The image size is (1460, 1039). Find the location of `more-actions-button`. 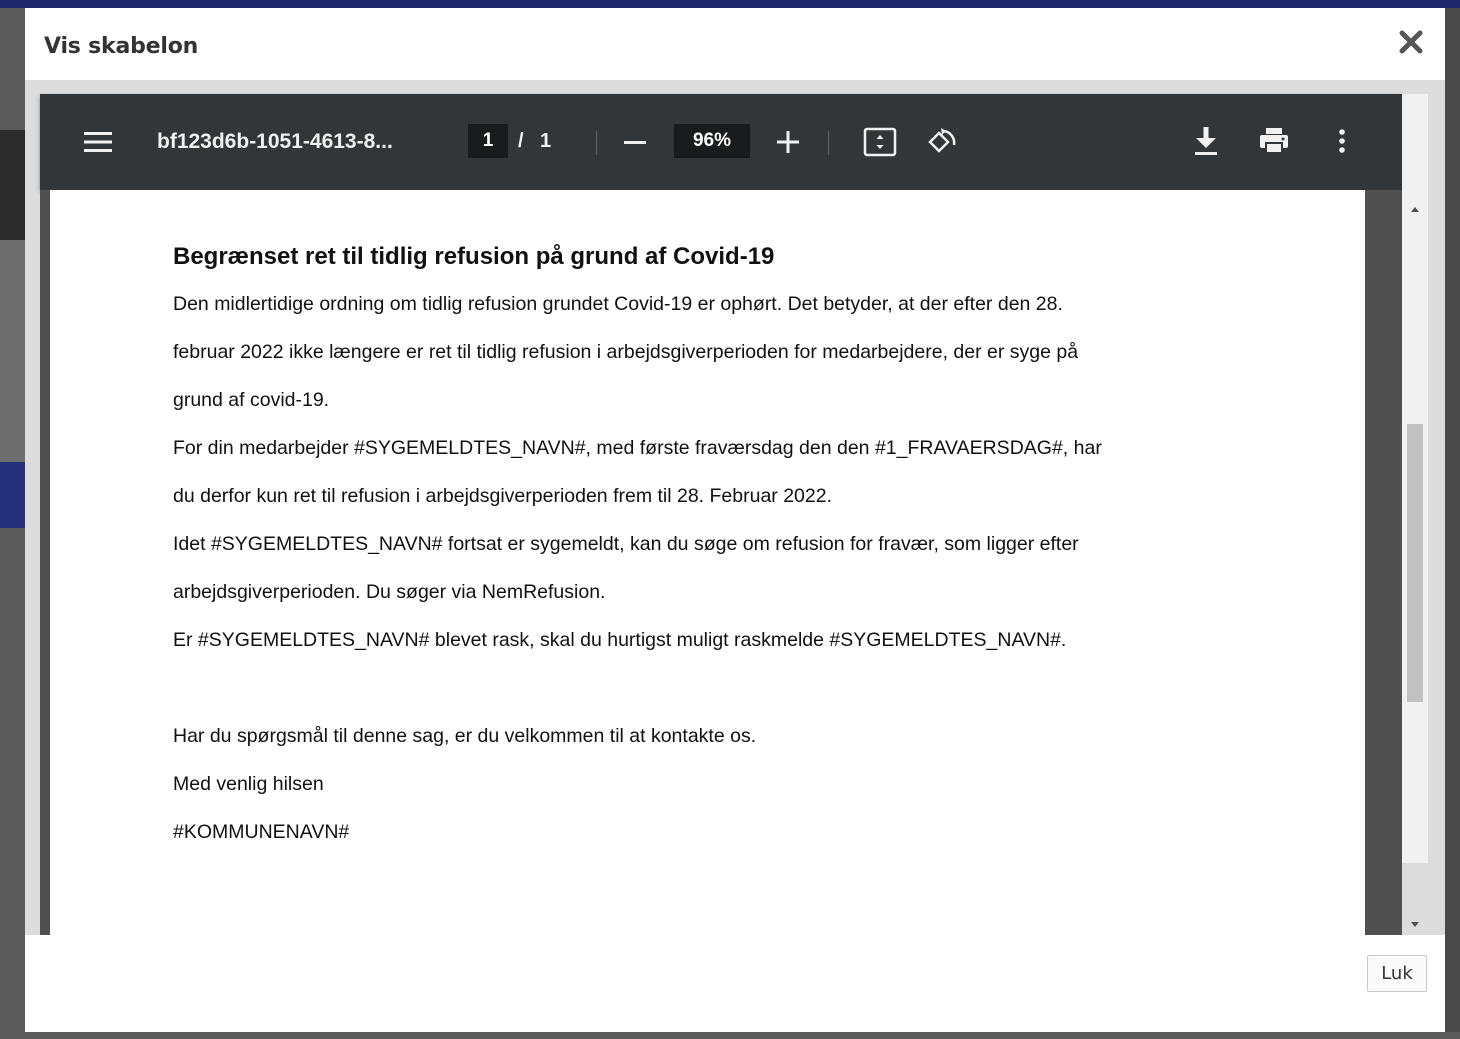

more-actions-button is located at coordinates (1342, 141).